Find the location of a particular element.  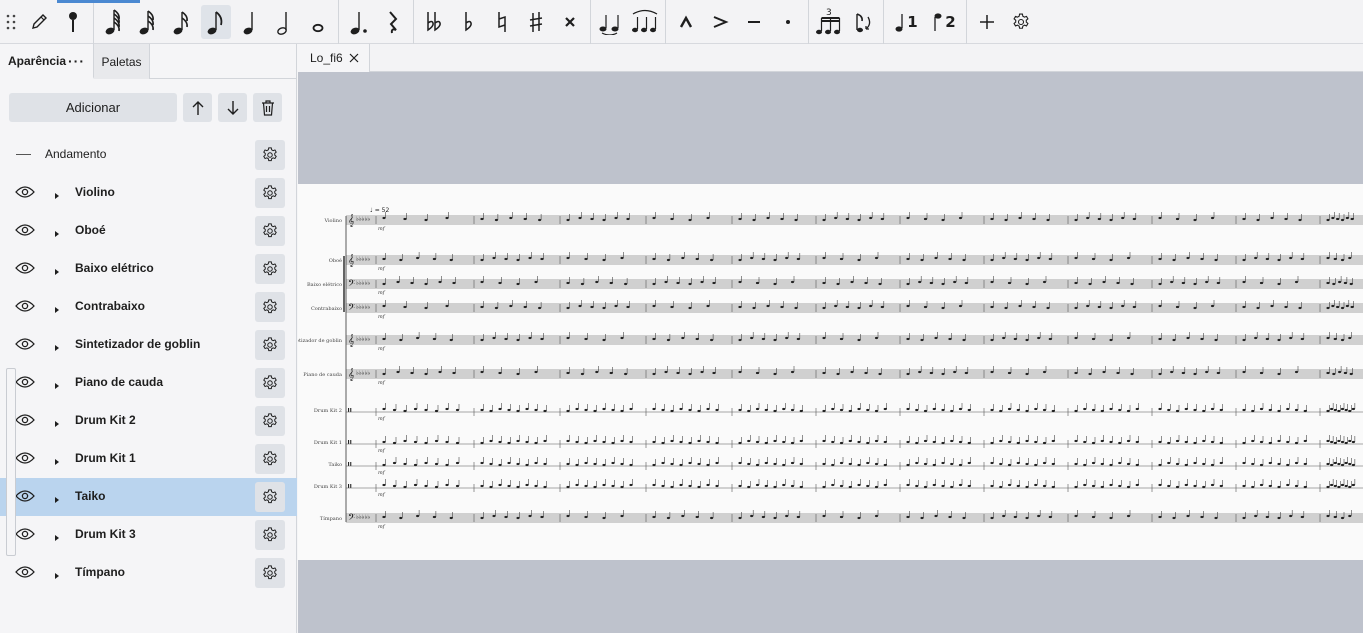

instrument-row: Taiko is located at coordinates (148, 497).